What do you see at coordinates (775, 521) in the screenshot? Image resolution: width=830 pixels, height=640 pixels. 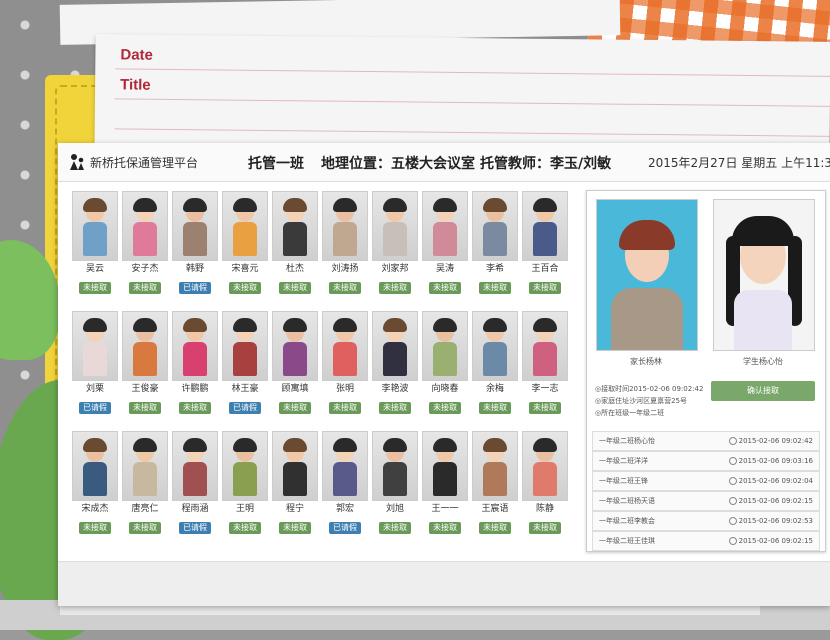 I see `record-time-value: 2015-02-06 09:02:53` at bounding box center [775, 521].